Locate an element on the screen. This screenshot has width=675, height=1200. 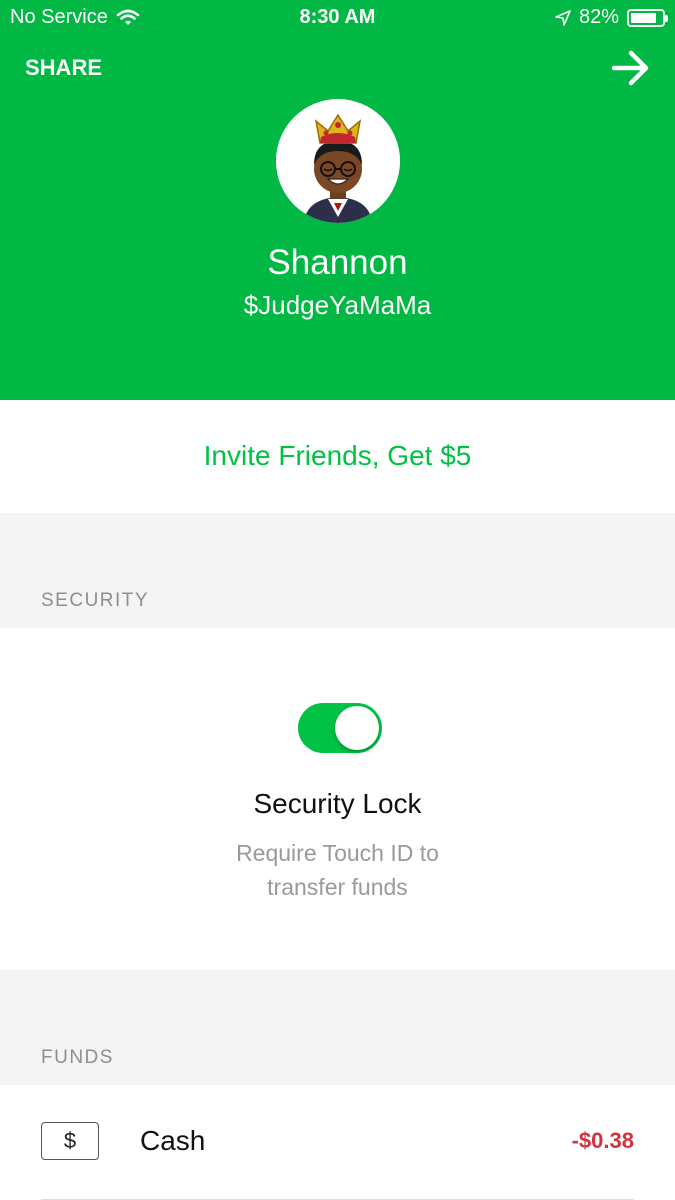
invite-friends-button: Invite Friends, Get $5 is located at coordinates (337, 456).